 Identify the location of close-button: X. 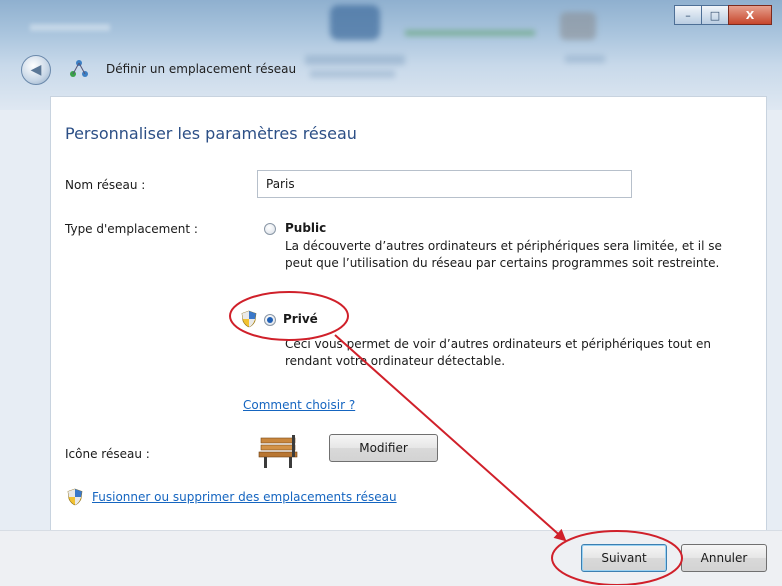
(750, 15).